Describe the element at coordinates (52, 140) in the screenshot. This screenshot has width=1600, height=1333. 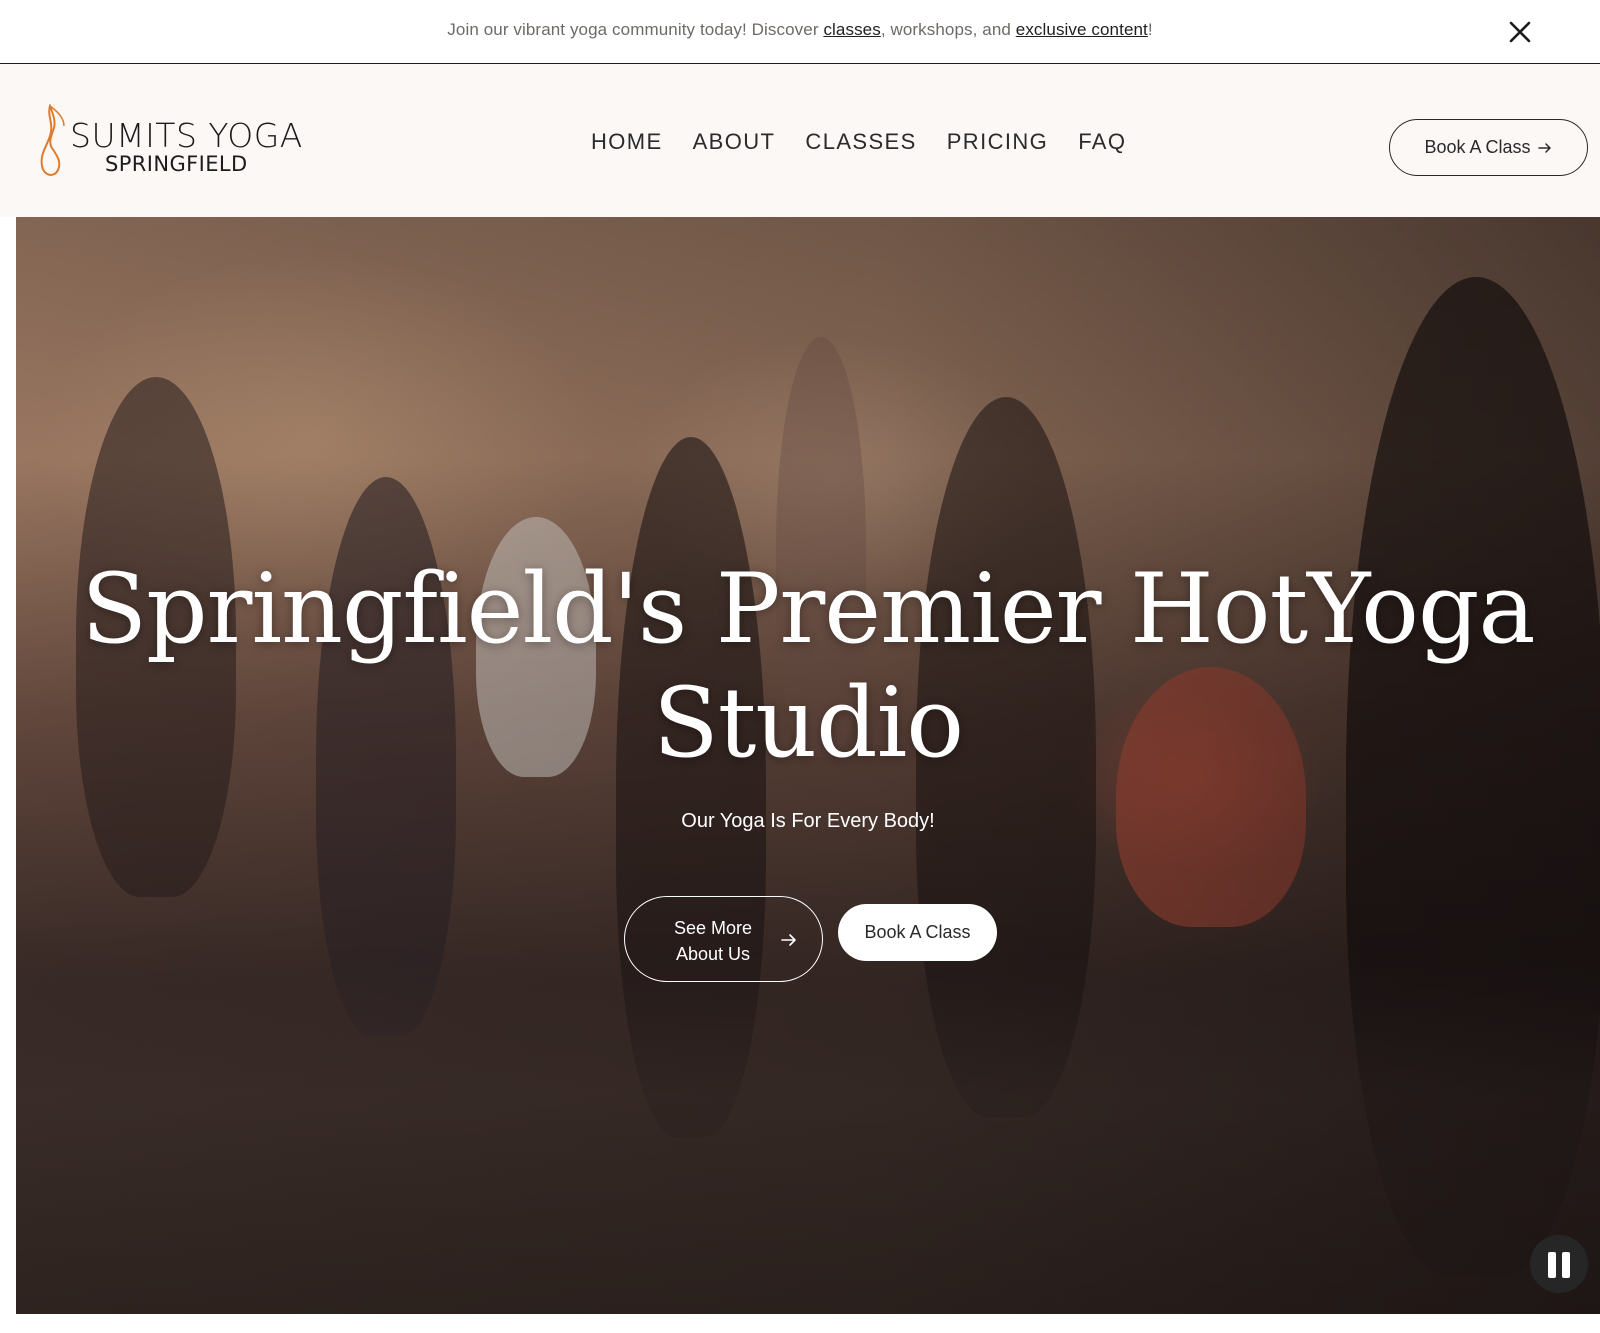
I see `logo-flame-icon` at that location.